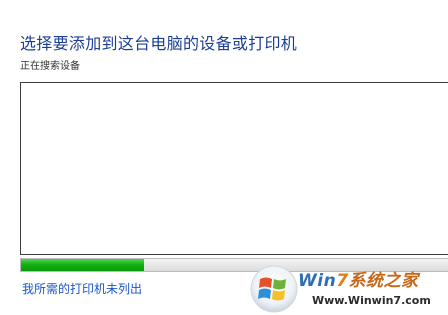 This screenshot has width=448, height=315. Describe the element at coordinates (50, 66) in the screenshot. I see `search-status-text: 正在搜索设备` at that location.